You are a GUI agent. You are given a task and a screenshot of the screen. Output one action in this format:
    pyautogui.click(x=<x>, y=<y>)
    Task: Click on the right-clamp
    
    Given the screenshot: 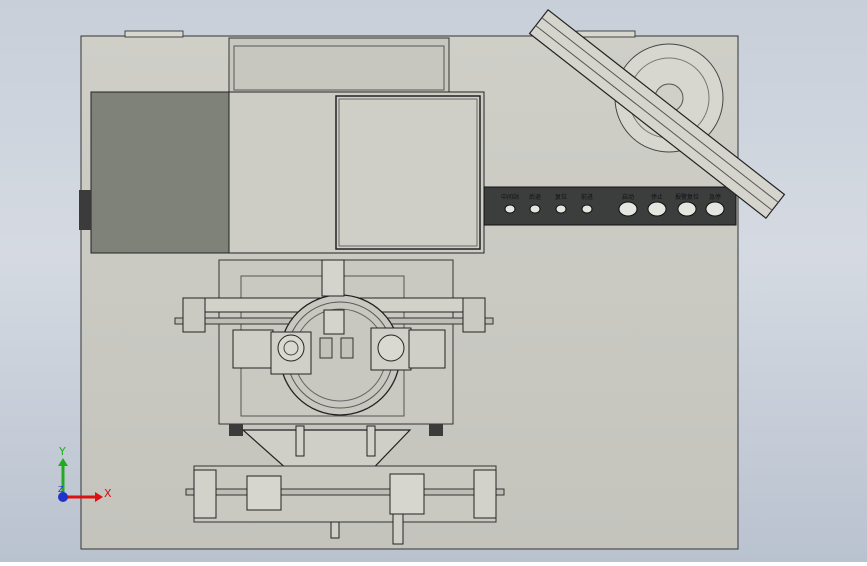 What is the action you would take?
    pyautogui.click(x=408, y=349)
    